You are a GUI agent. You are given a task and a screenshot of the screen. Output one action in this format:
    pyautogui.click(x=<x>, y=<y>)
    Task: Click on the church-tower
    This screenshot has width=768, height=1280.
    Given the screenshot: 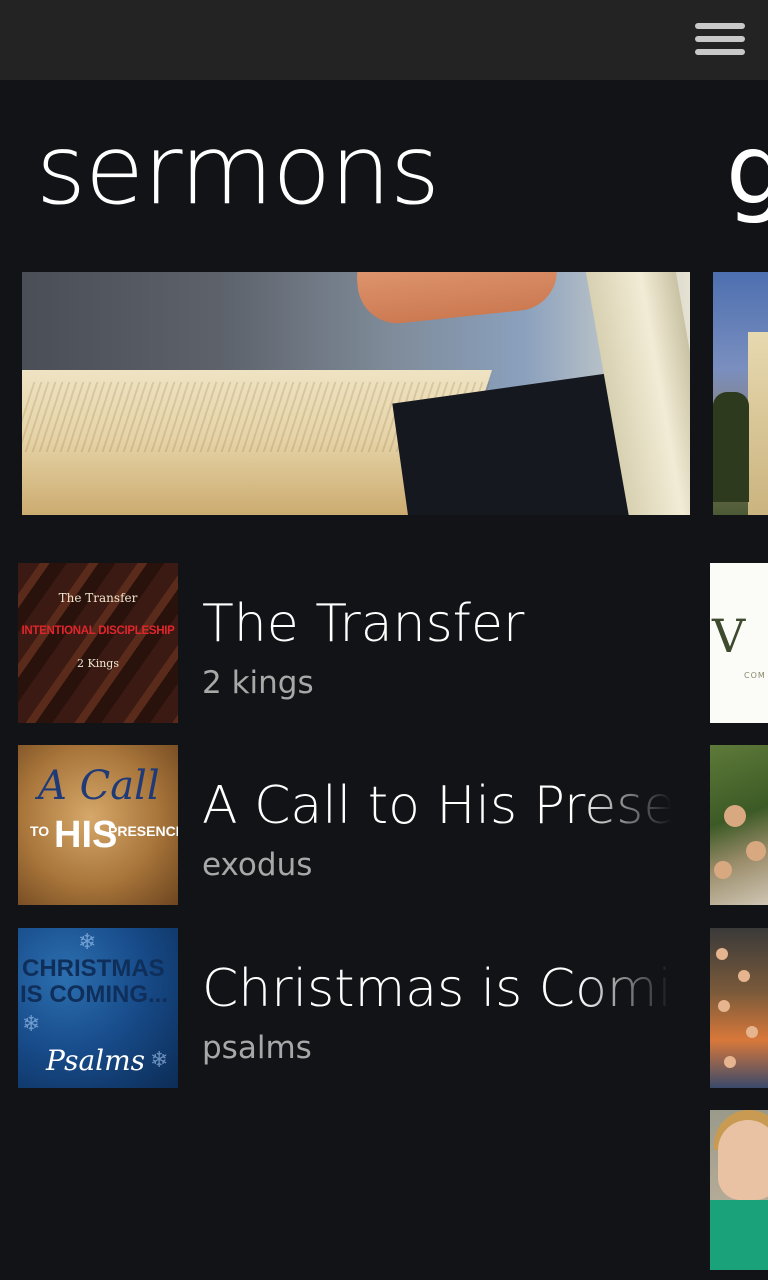 What is the action you would take?
    pyautogui.click(x=758, y=423)
    